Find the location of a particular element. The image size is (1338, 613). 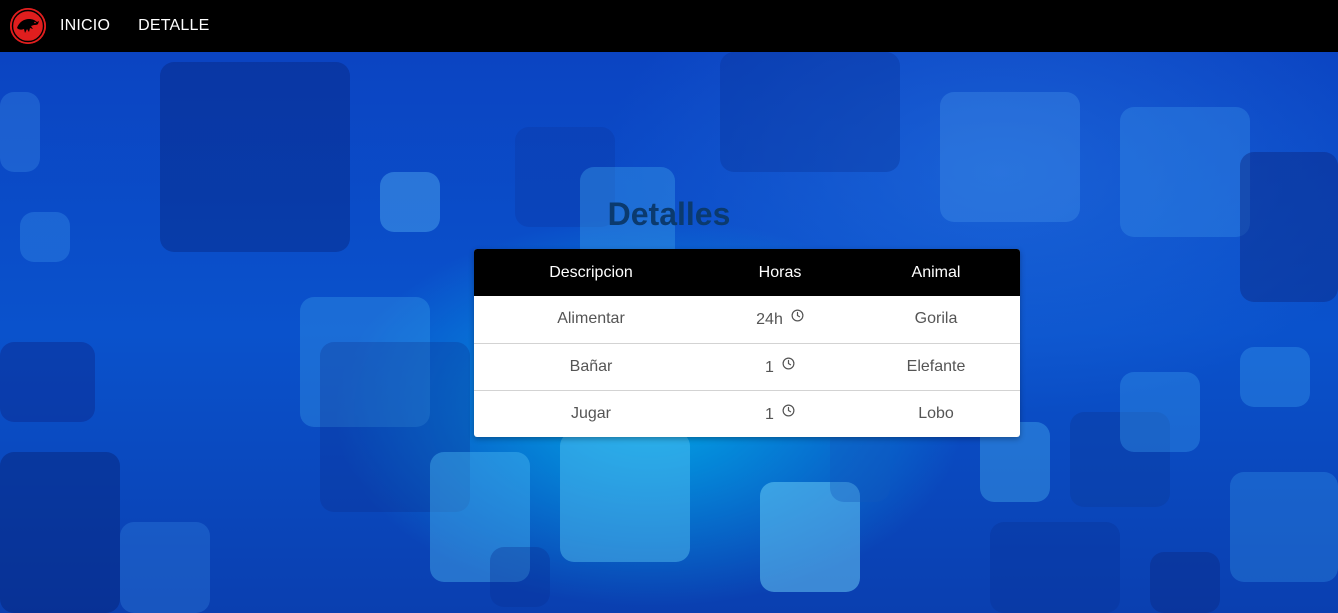

cell-animal: Lobo is located at coordinates (936, 413).